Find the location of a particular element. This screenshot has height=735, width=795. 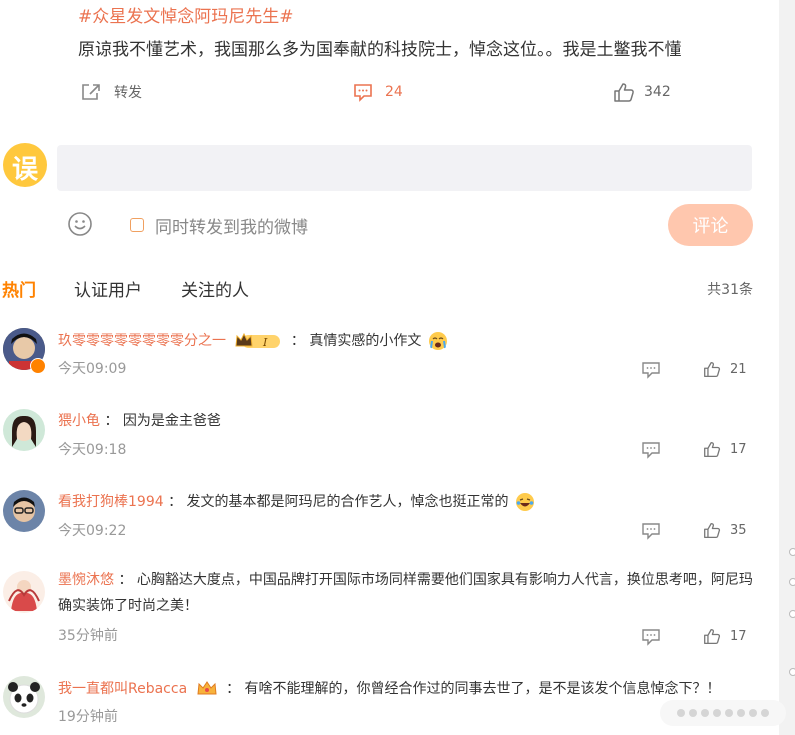

comment-time: 今天09:18 is located at coordinates (92, 450).